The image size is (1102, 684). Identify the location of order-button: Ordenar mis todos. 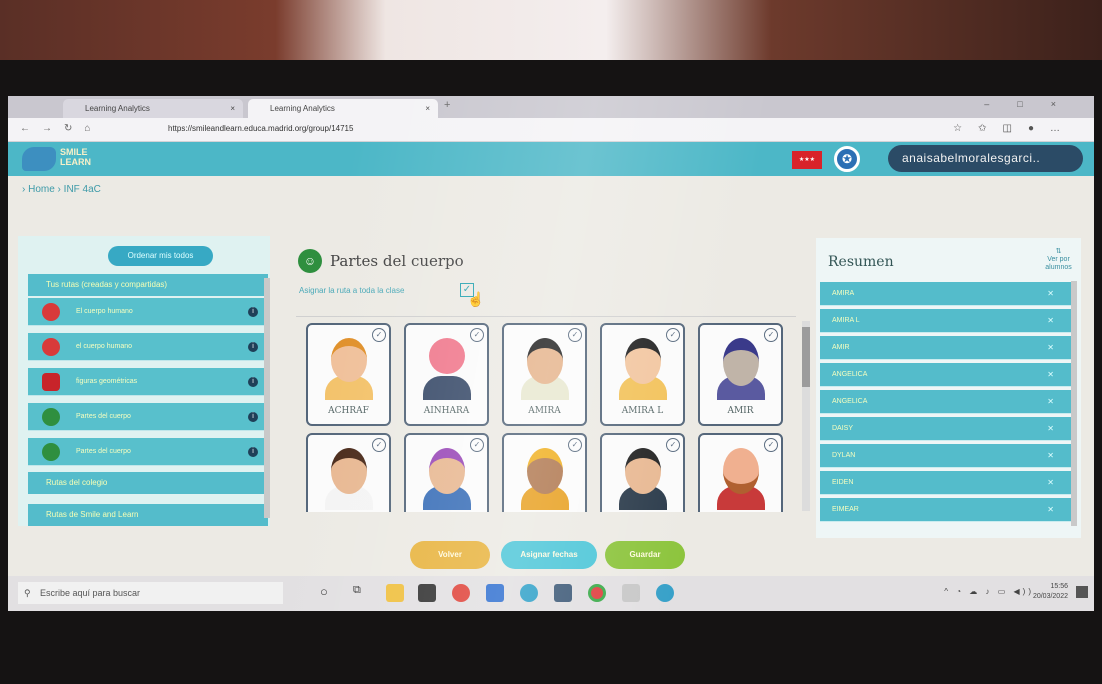
(160, 256).